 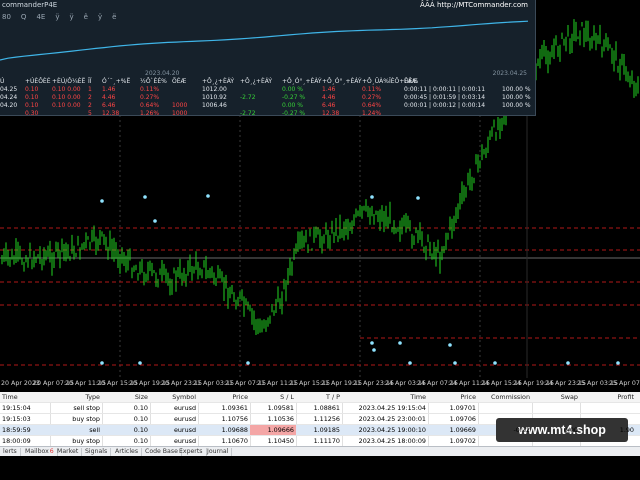 What do you see at coordinates (97, 452) in the screenshot?
I see `terminal-tab: Signals` at bounding box center [97, 452].